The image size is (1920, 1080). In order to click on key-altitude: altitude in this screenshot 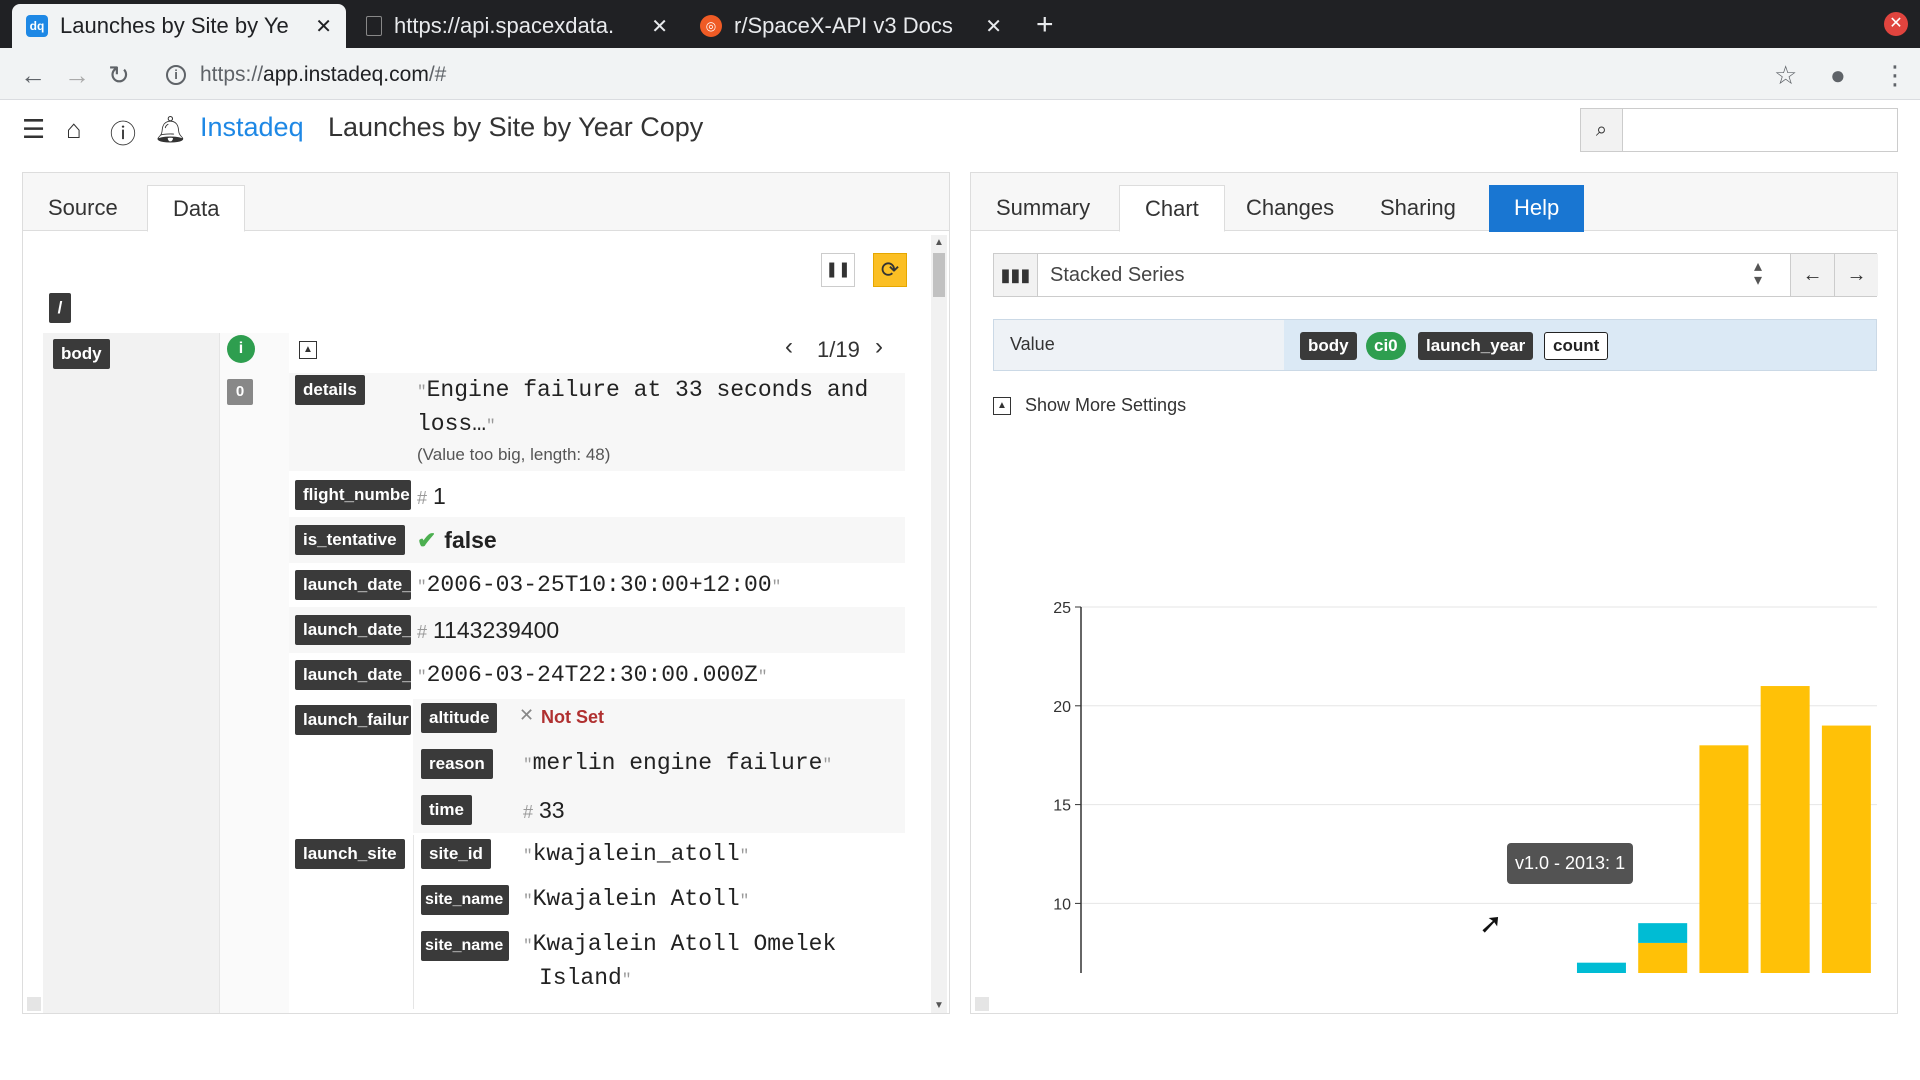, I will do `click(459, 718)`.